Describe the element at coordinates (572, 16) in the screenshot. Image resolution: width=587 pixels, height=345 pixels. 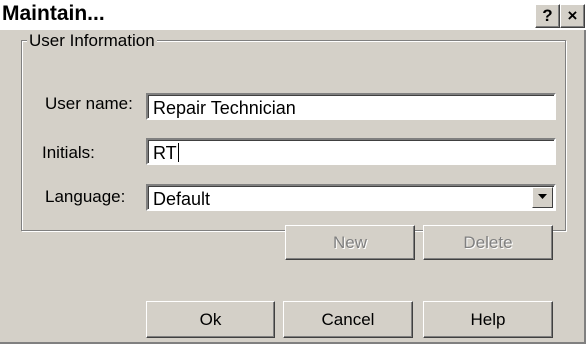
I see `close-icon: ×` at that location.